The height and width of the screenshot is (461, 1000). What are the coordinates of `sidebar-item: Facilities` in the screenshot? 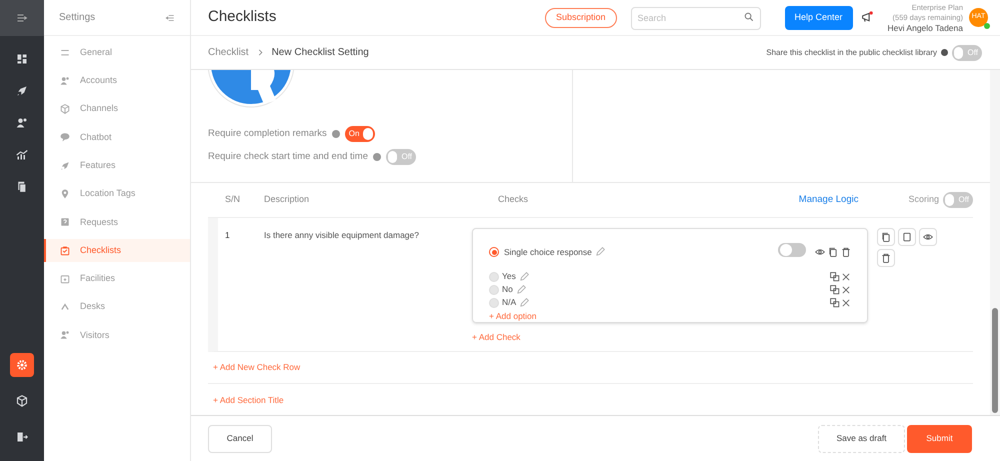 It's located at (117, 278).